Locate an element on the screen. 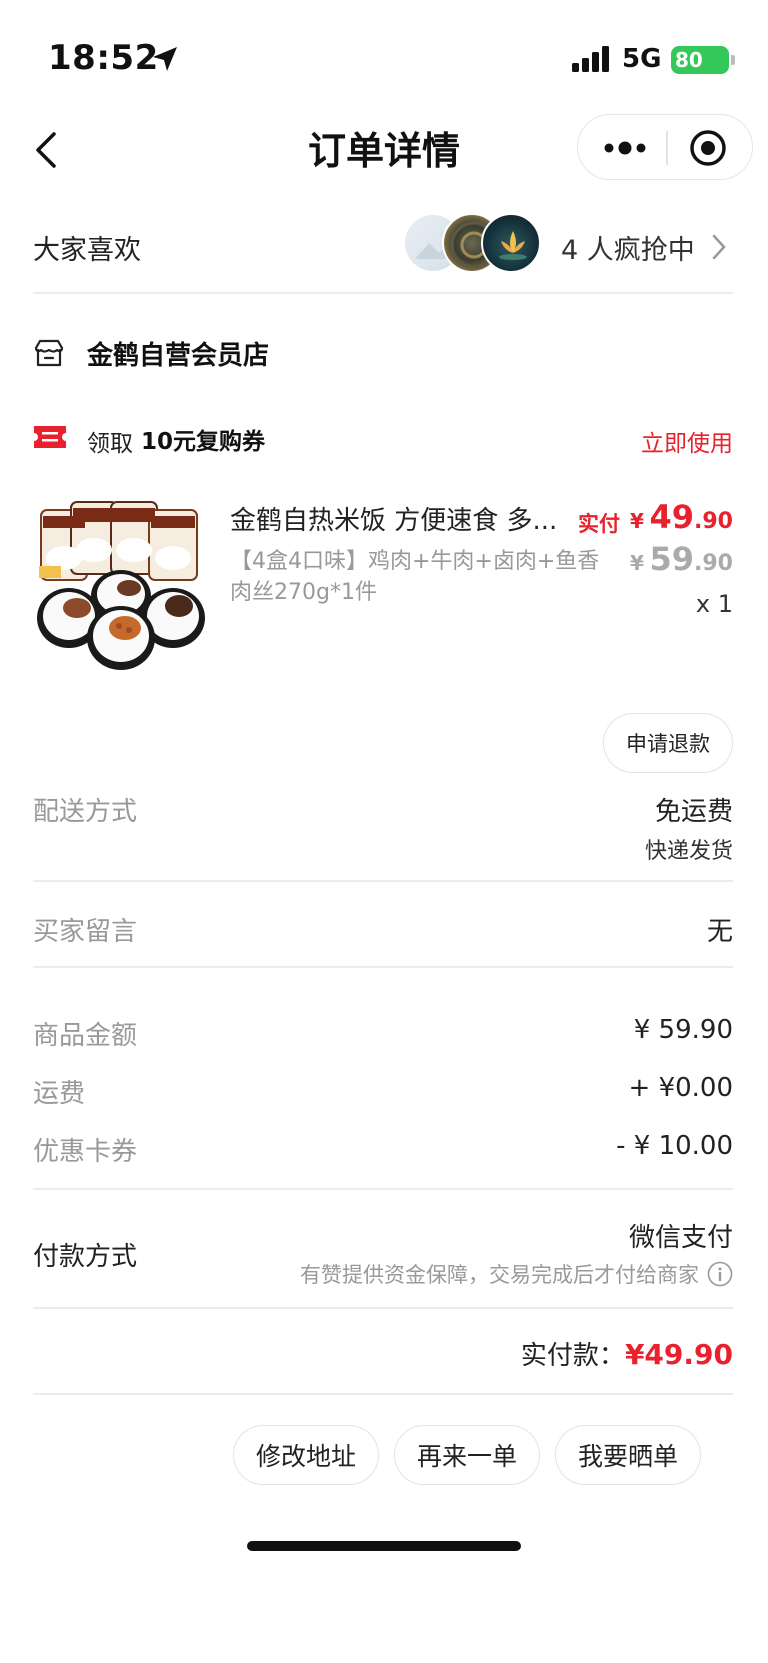 The image size is (768, 1663). battery-cap is located at coordinates (733, 60).